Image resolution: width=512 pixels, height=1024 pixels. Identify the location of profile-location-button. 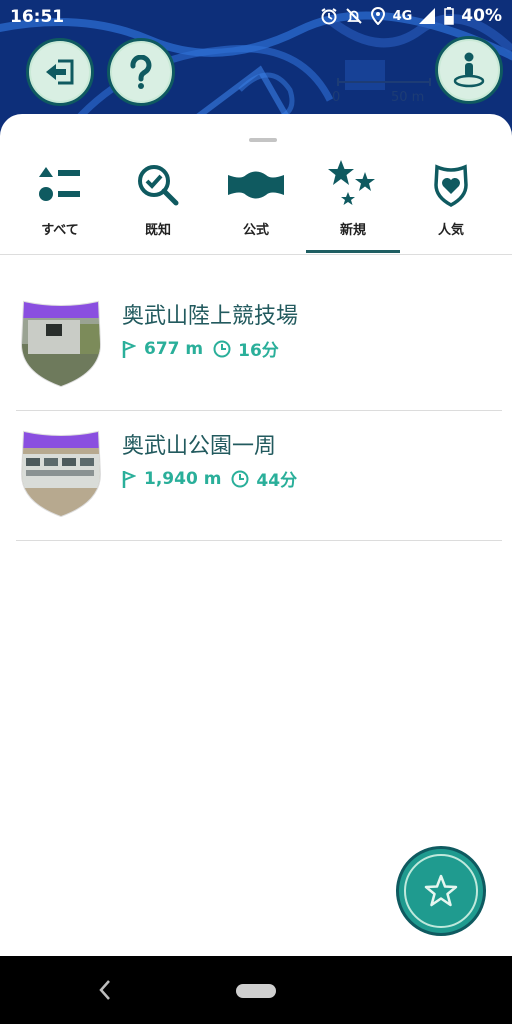
(469, 70).